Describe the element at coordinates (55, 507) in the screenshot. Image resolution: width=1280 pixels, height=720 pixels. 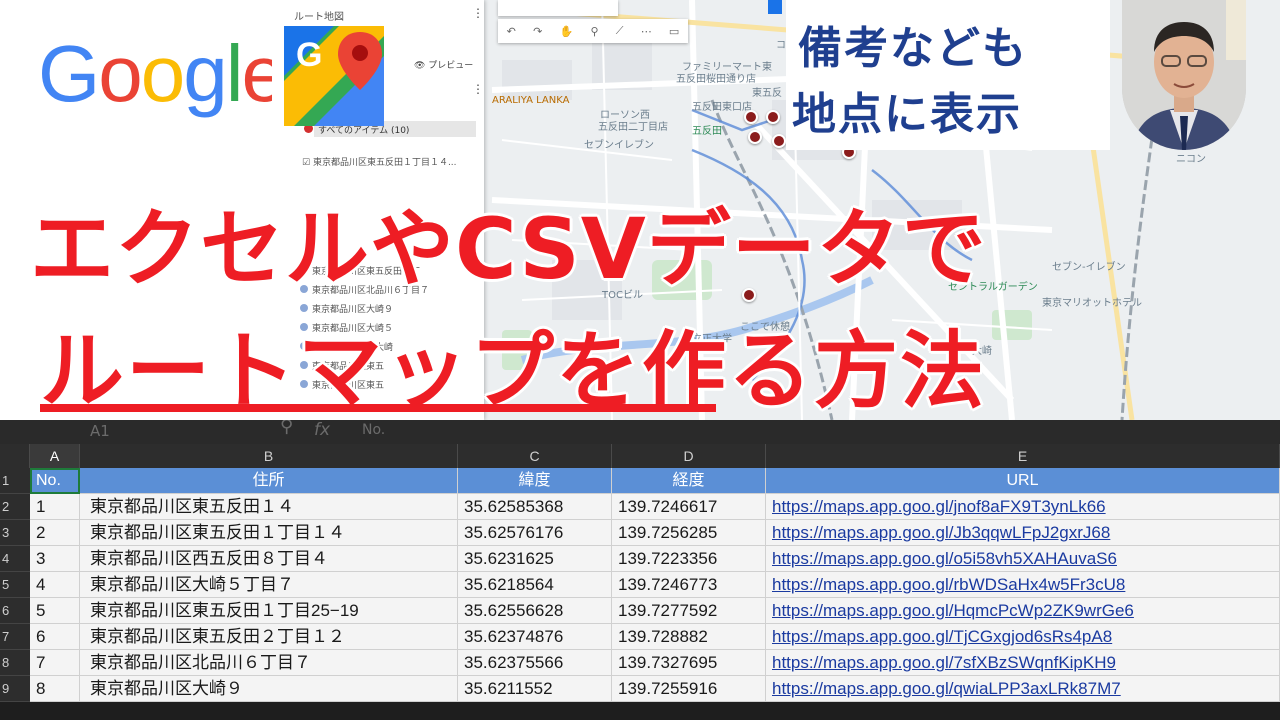
I see `table-cell: 1` at that location.